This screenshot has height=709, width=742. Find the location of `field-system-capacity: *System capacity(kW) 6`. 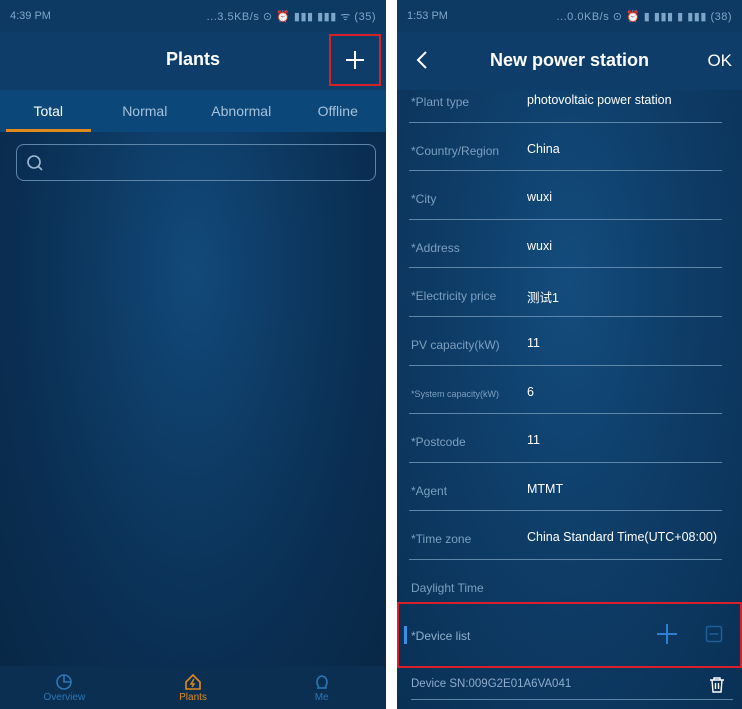

field-system-capacity: *System capacity(kW) 6 is located at coordinates (569, 394).